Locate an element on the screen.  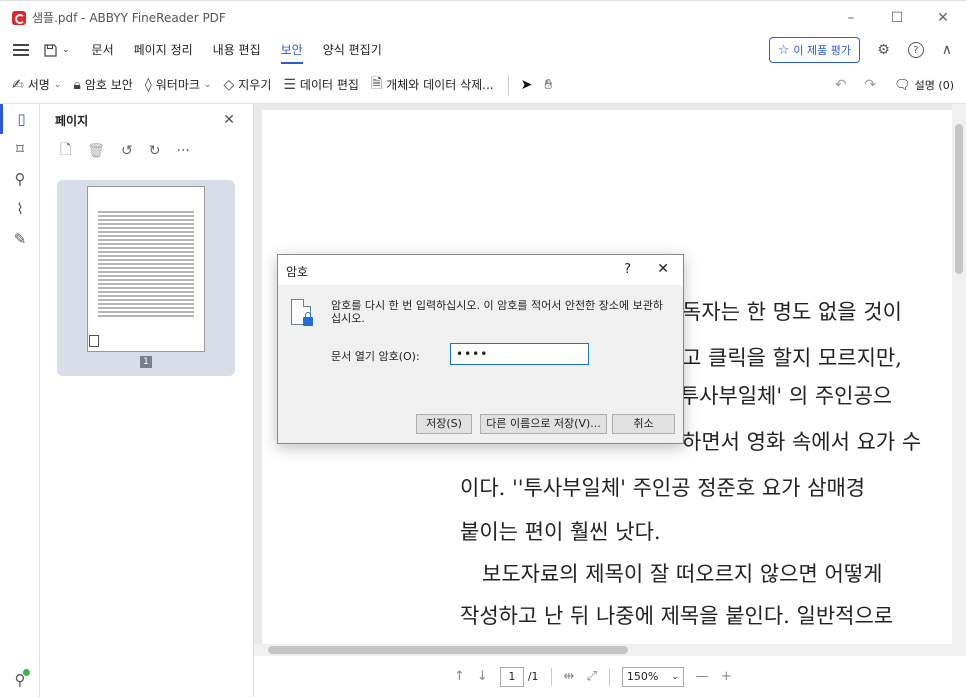
watermark-tool: ◊ 워터마크 ⌄ is located at coordinates (178, 84).